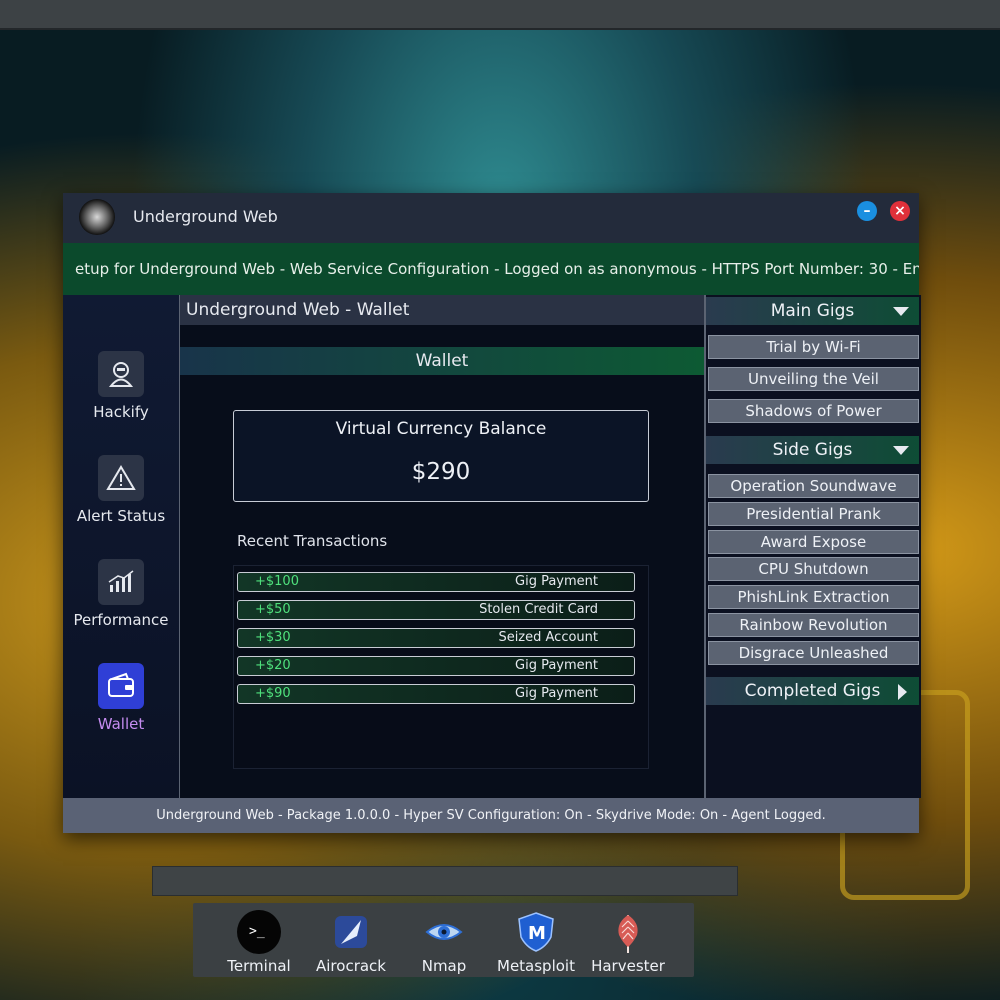 This screenshot has width=1000, height=1000. Describe the element at coordinates (441, 456) in the screenshot. I see `balance-card: Virtual Currency Balance $290` at that location.